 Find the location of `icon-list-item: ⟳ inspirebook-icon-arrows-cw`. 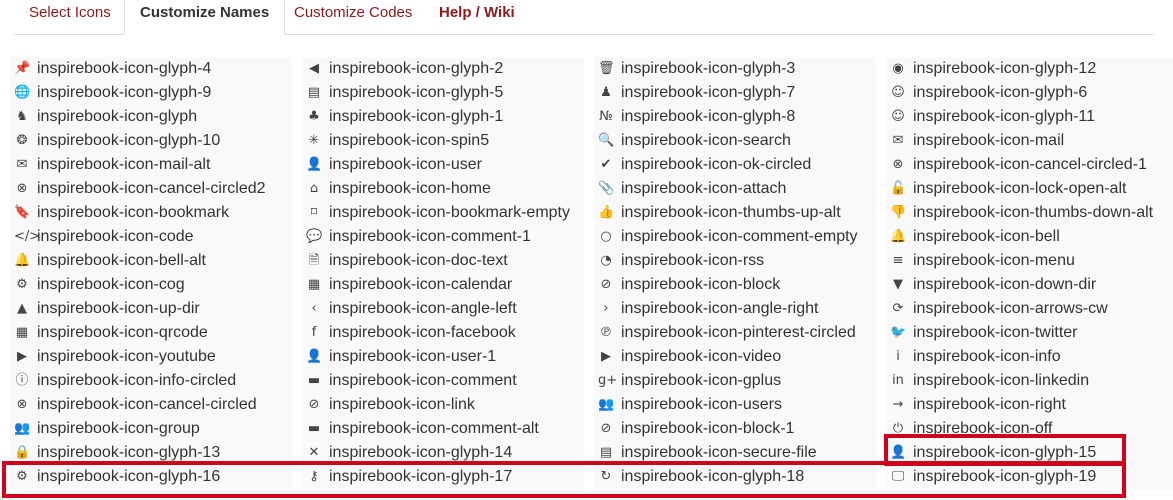

icon-list-item: ⟳ inspirebook-icon-arrows-cw is located at coordinates (1029, 309).